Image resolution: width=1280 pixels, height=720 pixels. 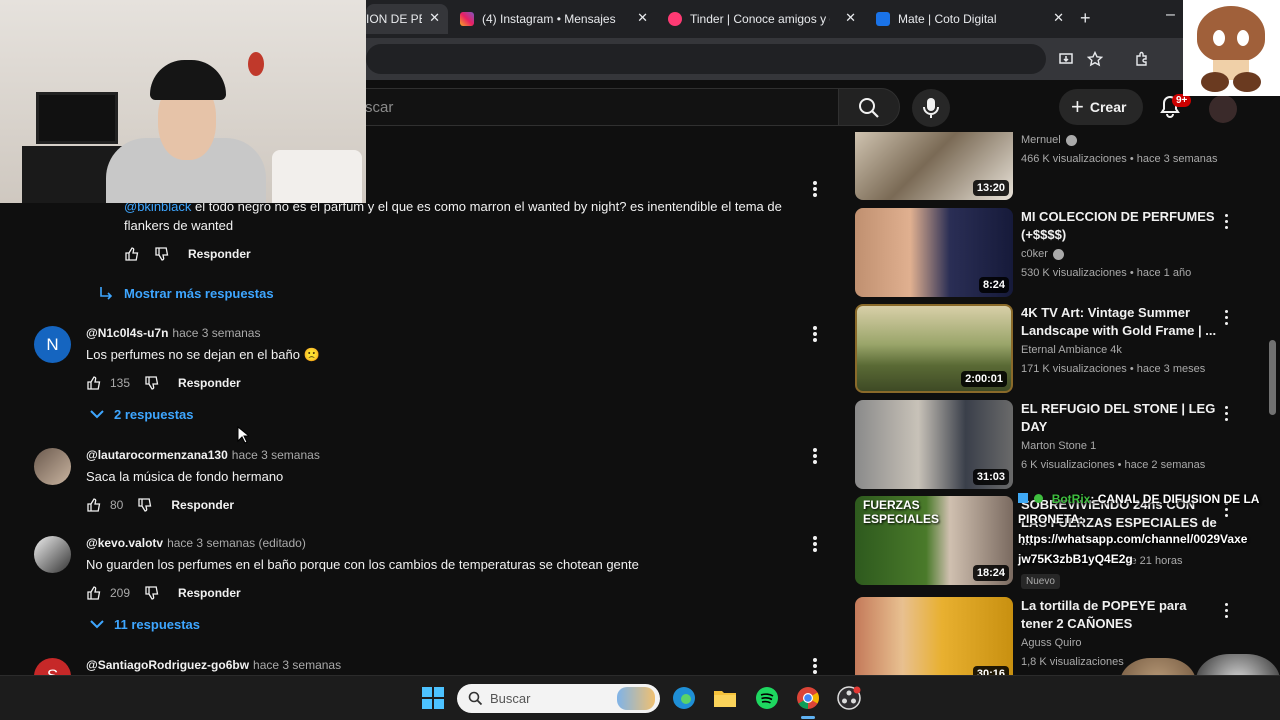 What do you see at coordinates (420, 666) in the screenshot?
I see `comment: S @SantiagoRodriguez-go6bwhace 3 semanas` at bounding box center [420, 666].